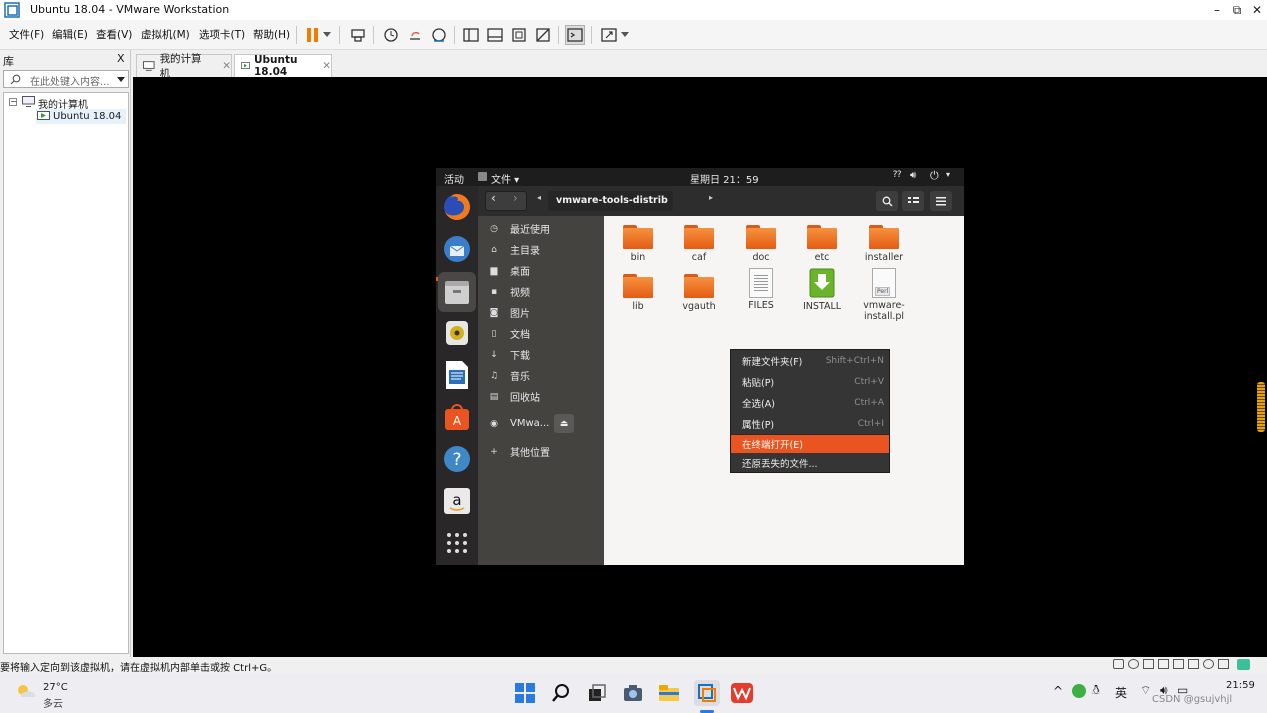 The width and height of the screenshot is (1267, 713). I want to click on usb-icon, so click(1163, 664).